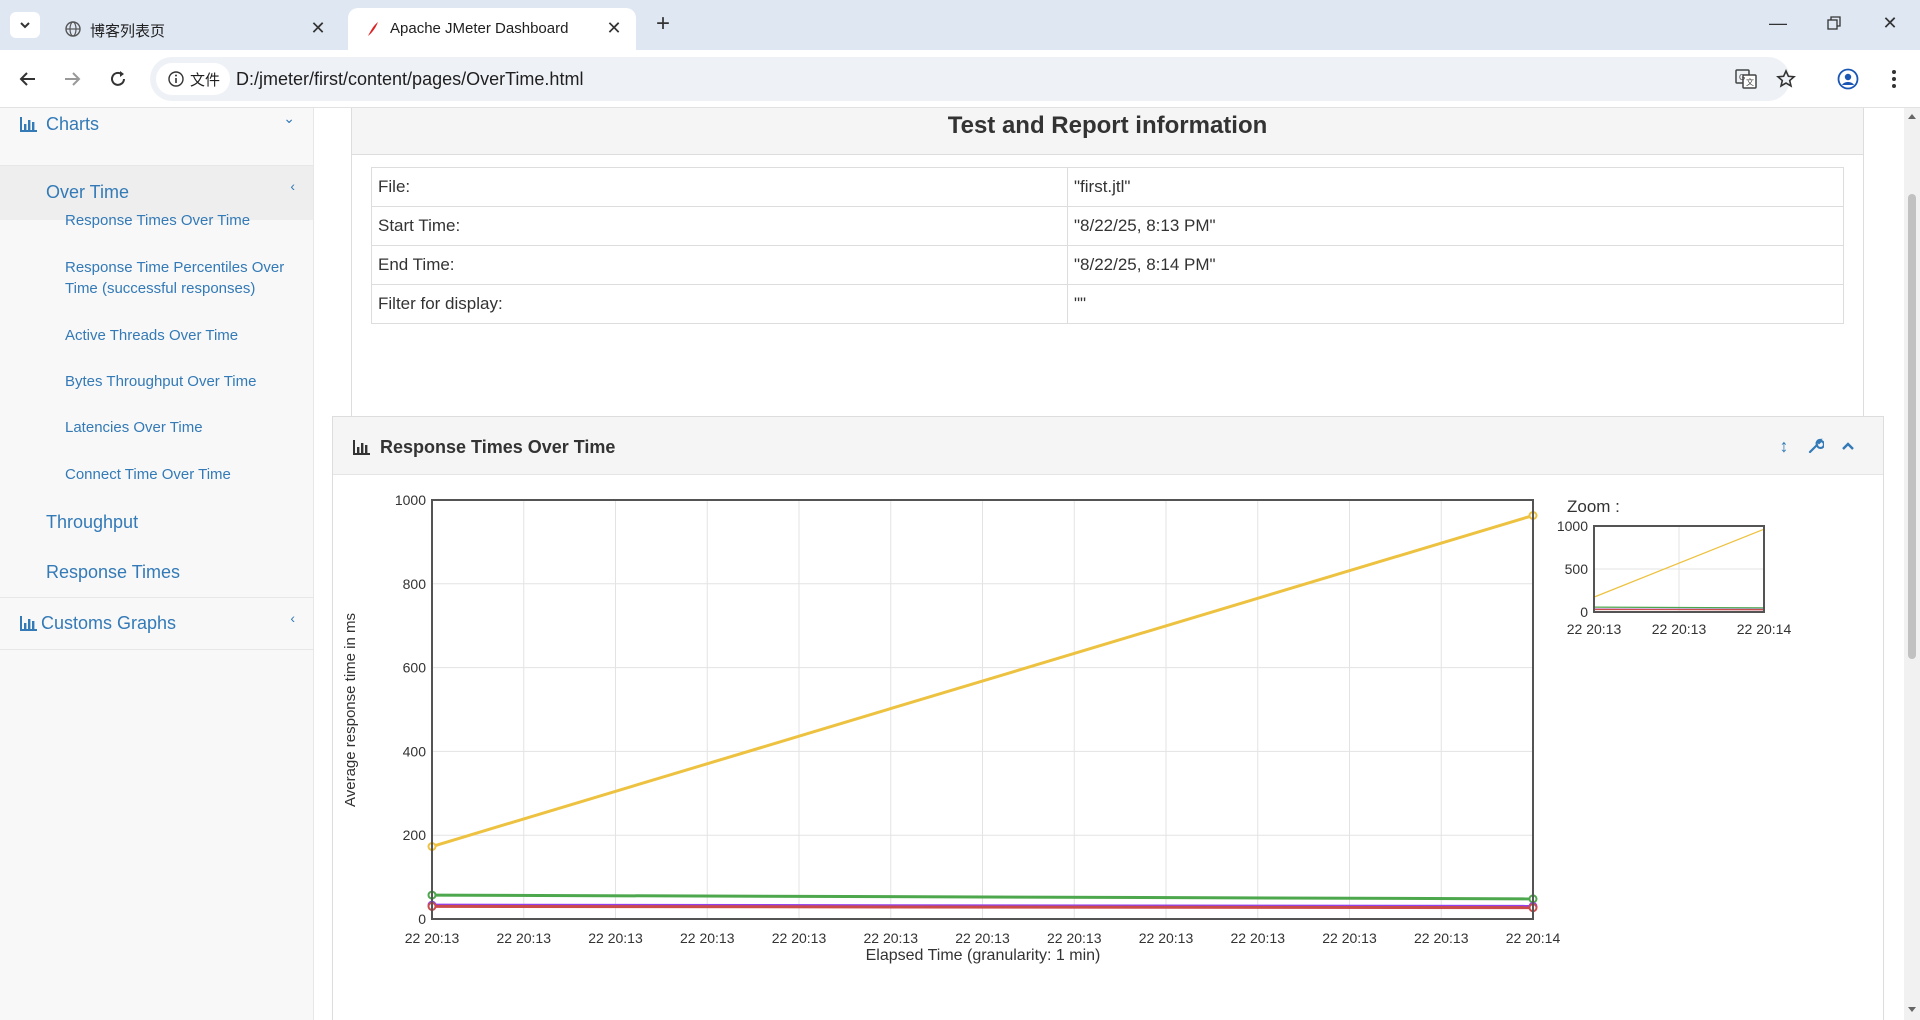  Describe the element at coordinates (1894, 79) in the screenshot. I see `menu-kebab-icon` at that location.